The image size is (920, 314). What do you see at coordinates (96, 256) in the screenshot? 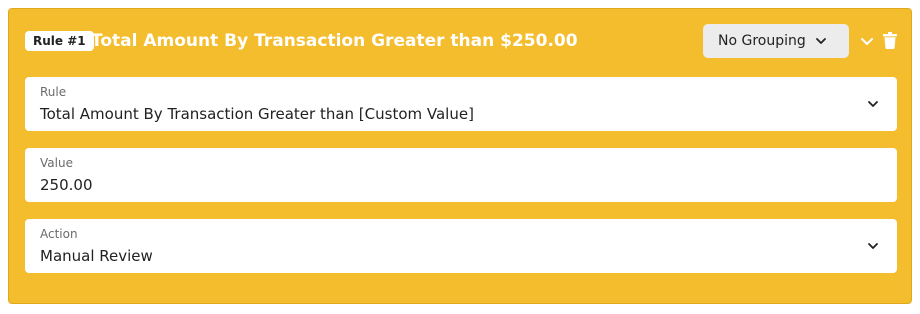
I see `action-field-value: Manual Review` at bounding box center [96, 256].